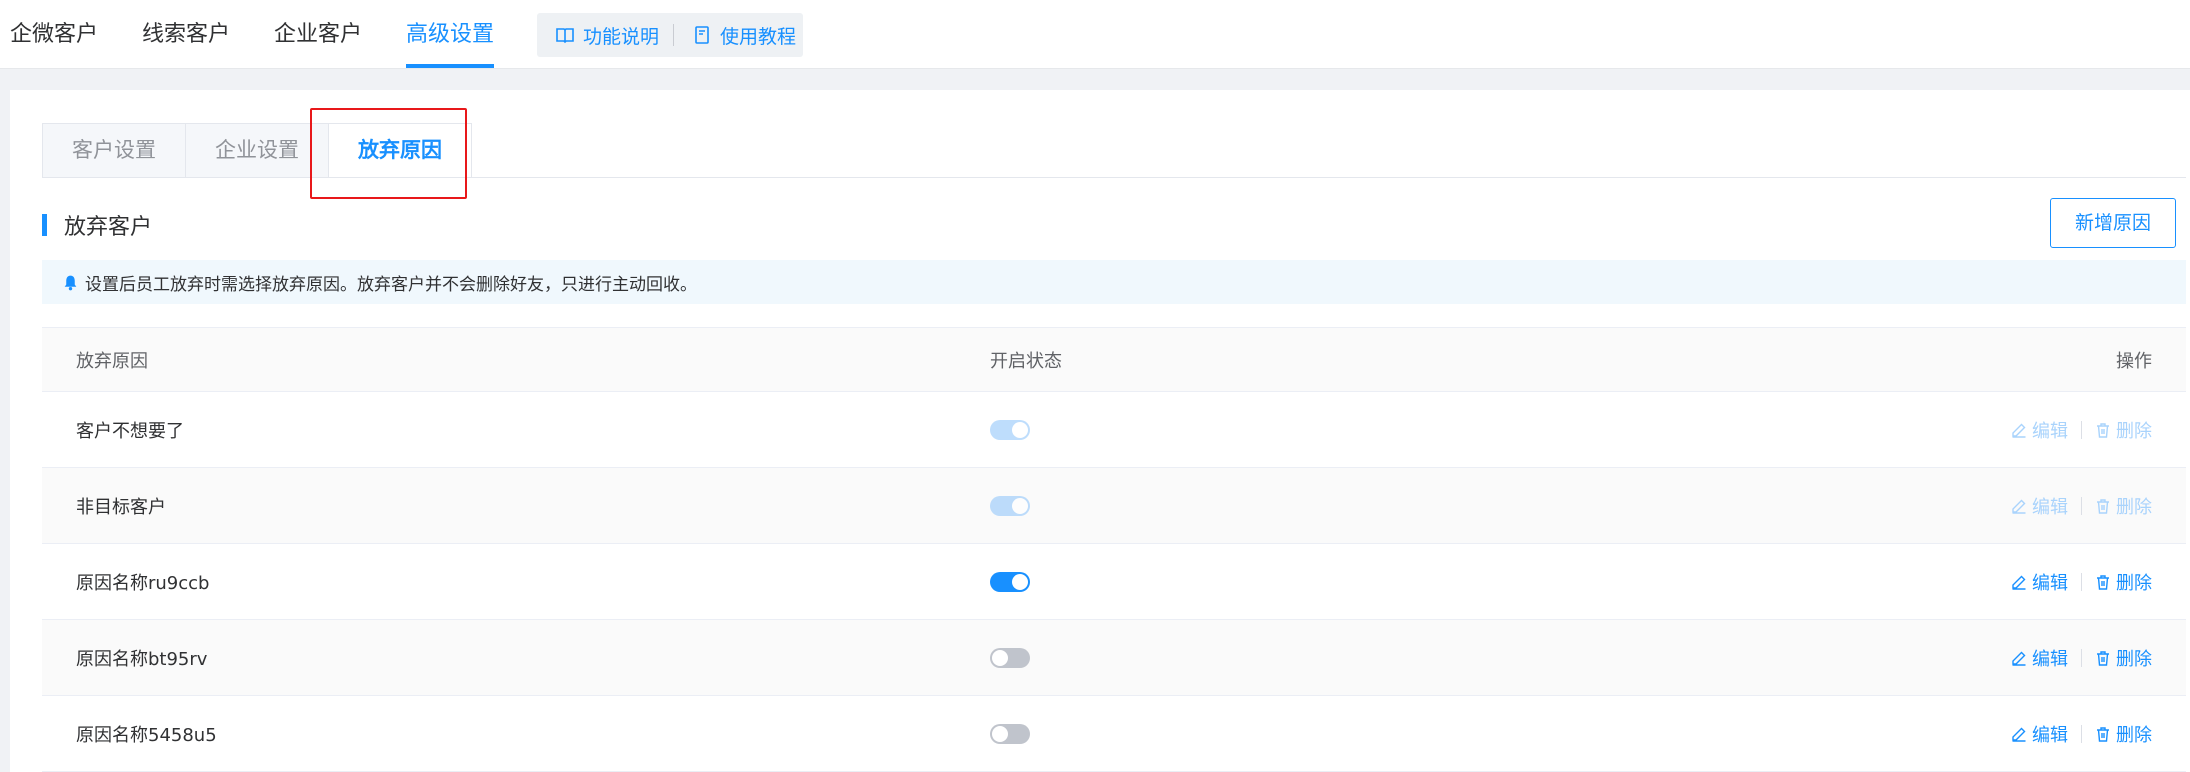 Image resolution: width=2190 pixels, height=772 pixels. Describe the element at coordinates (391, 284) in the screenshot. I see `notice-text: 设置后员工放弃时需选择放弃原因。放弃客户并不会删除好友，只进行主动回收。` at that location.